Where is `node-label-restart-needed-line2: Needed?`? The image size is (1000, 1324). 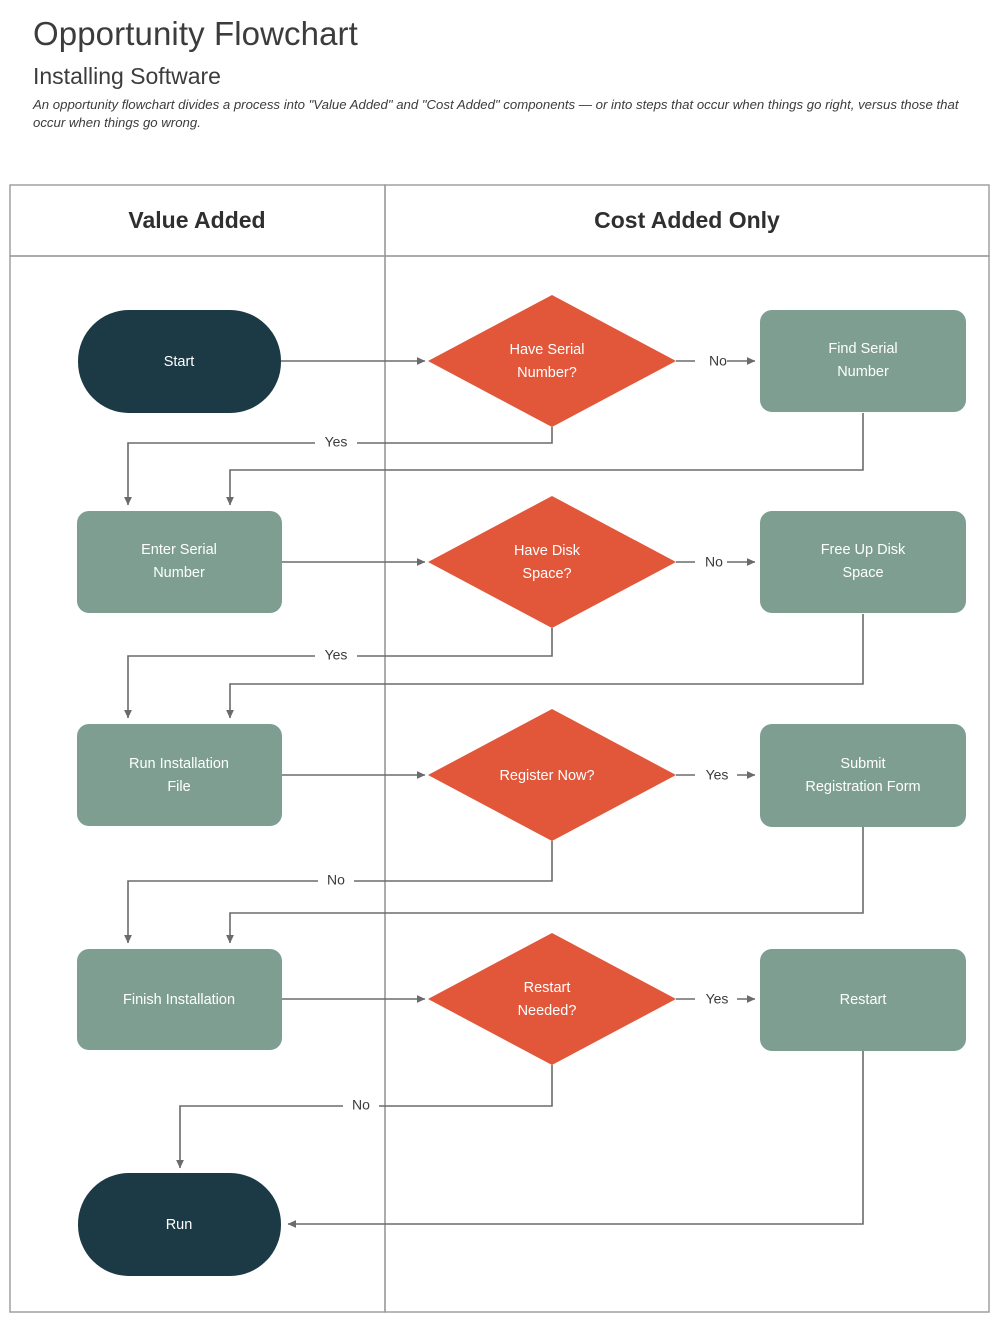
node-label-restart-needed-line2: Needed? is located at coordinates (547, 1011).